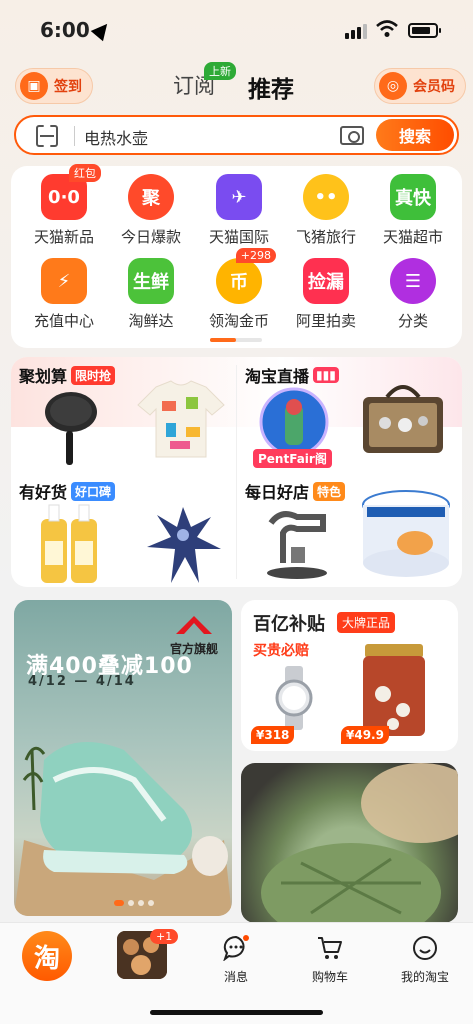  I want to click on feed-badge: +1, so click(164, 936).